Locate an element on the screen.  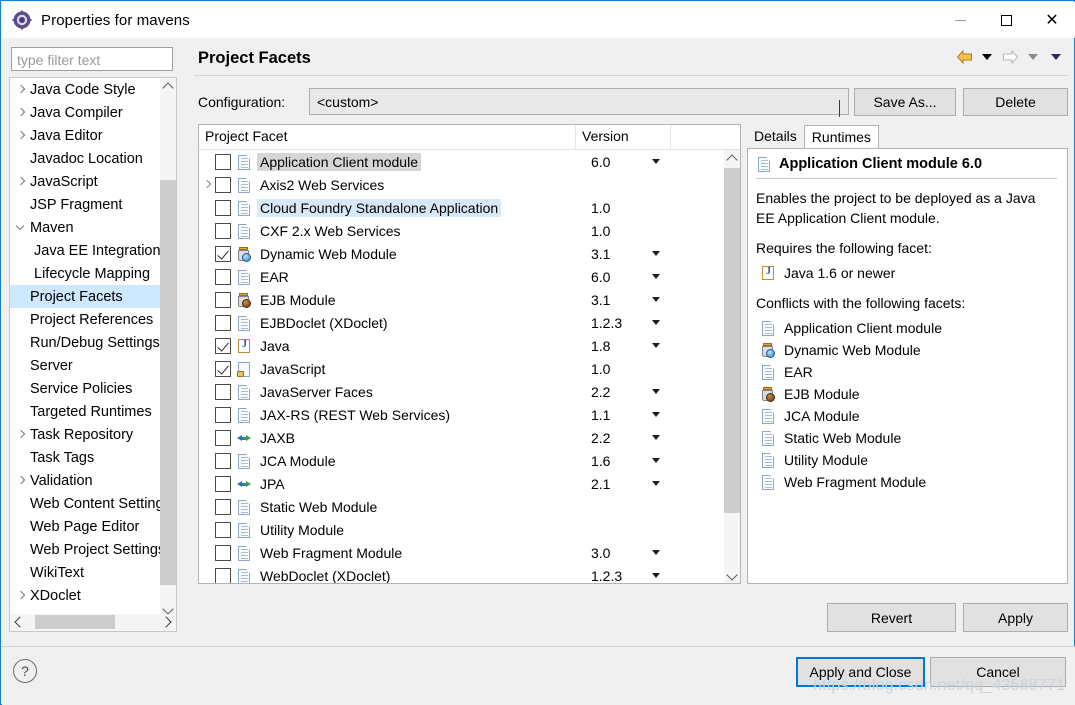
sidebar-item-jsp-fragment: JSP Fragment is located at coordinates (86, 204).